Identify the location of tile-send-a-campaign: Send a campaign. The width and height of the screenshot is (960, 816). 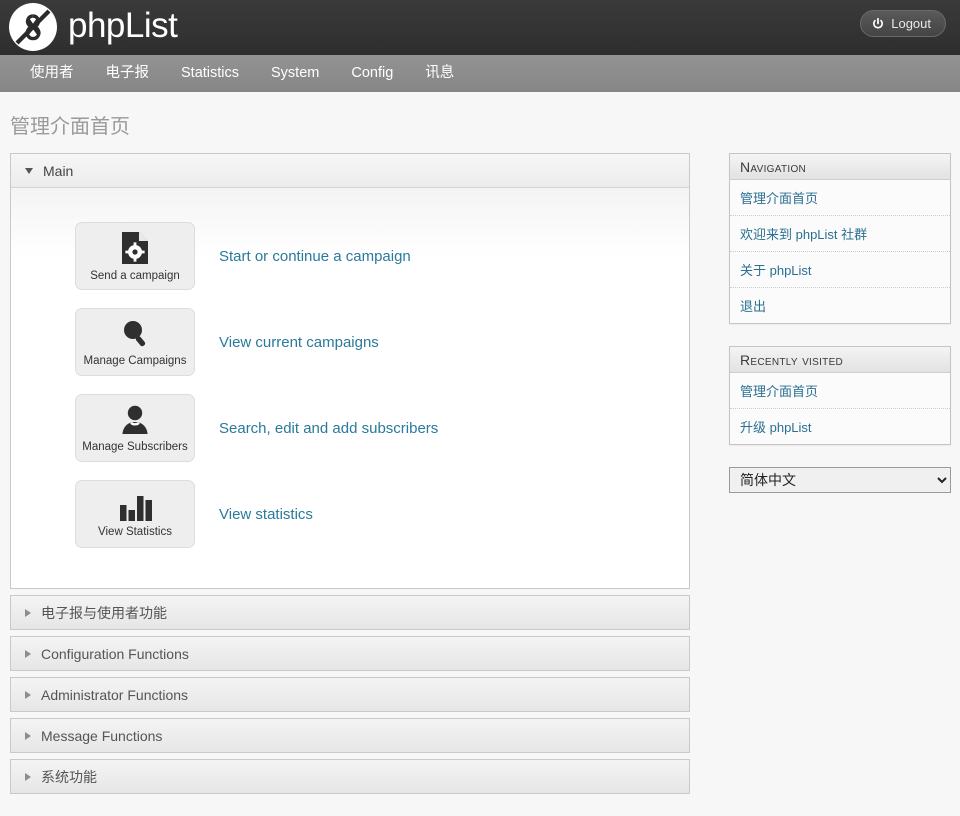
(135, 256).